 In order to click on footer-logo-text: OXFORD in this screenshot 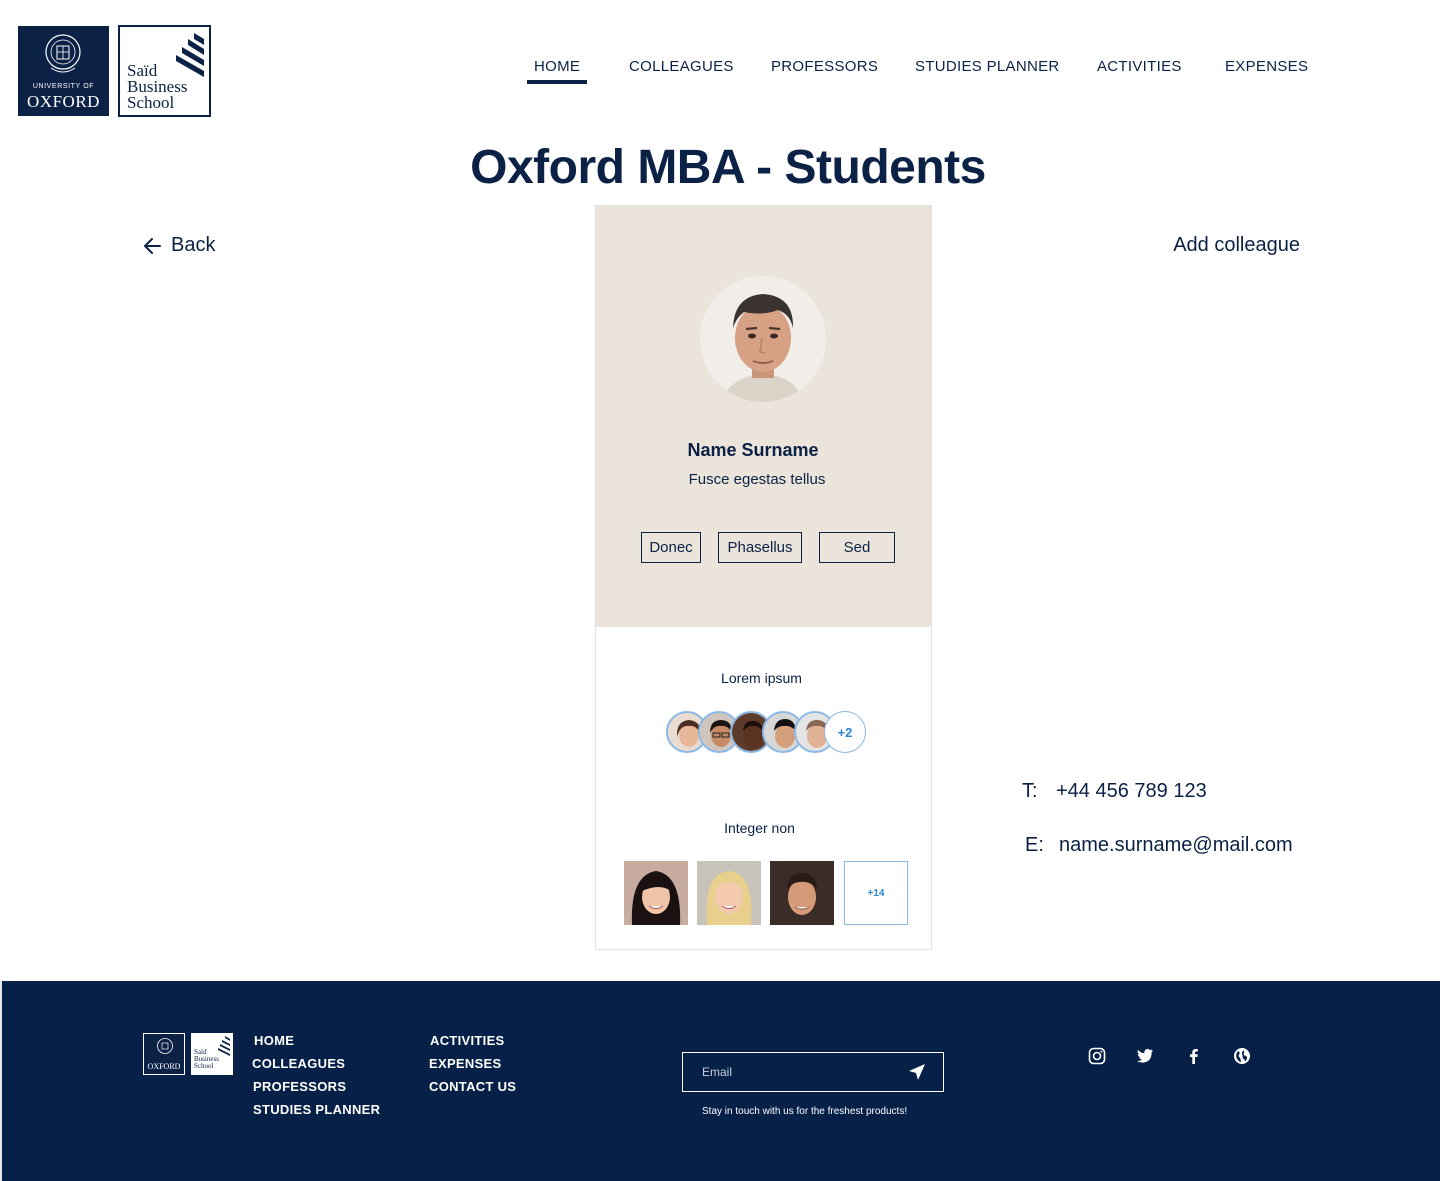, I will do `click(164, 1066)`.